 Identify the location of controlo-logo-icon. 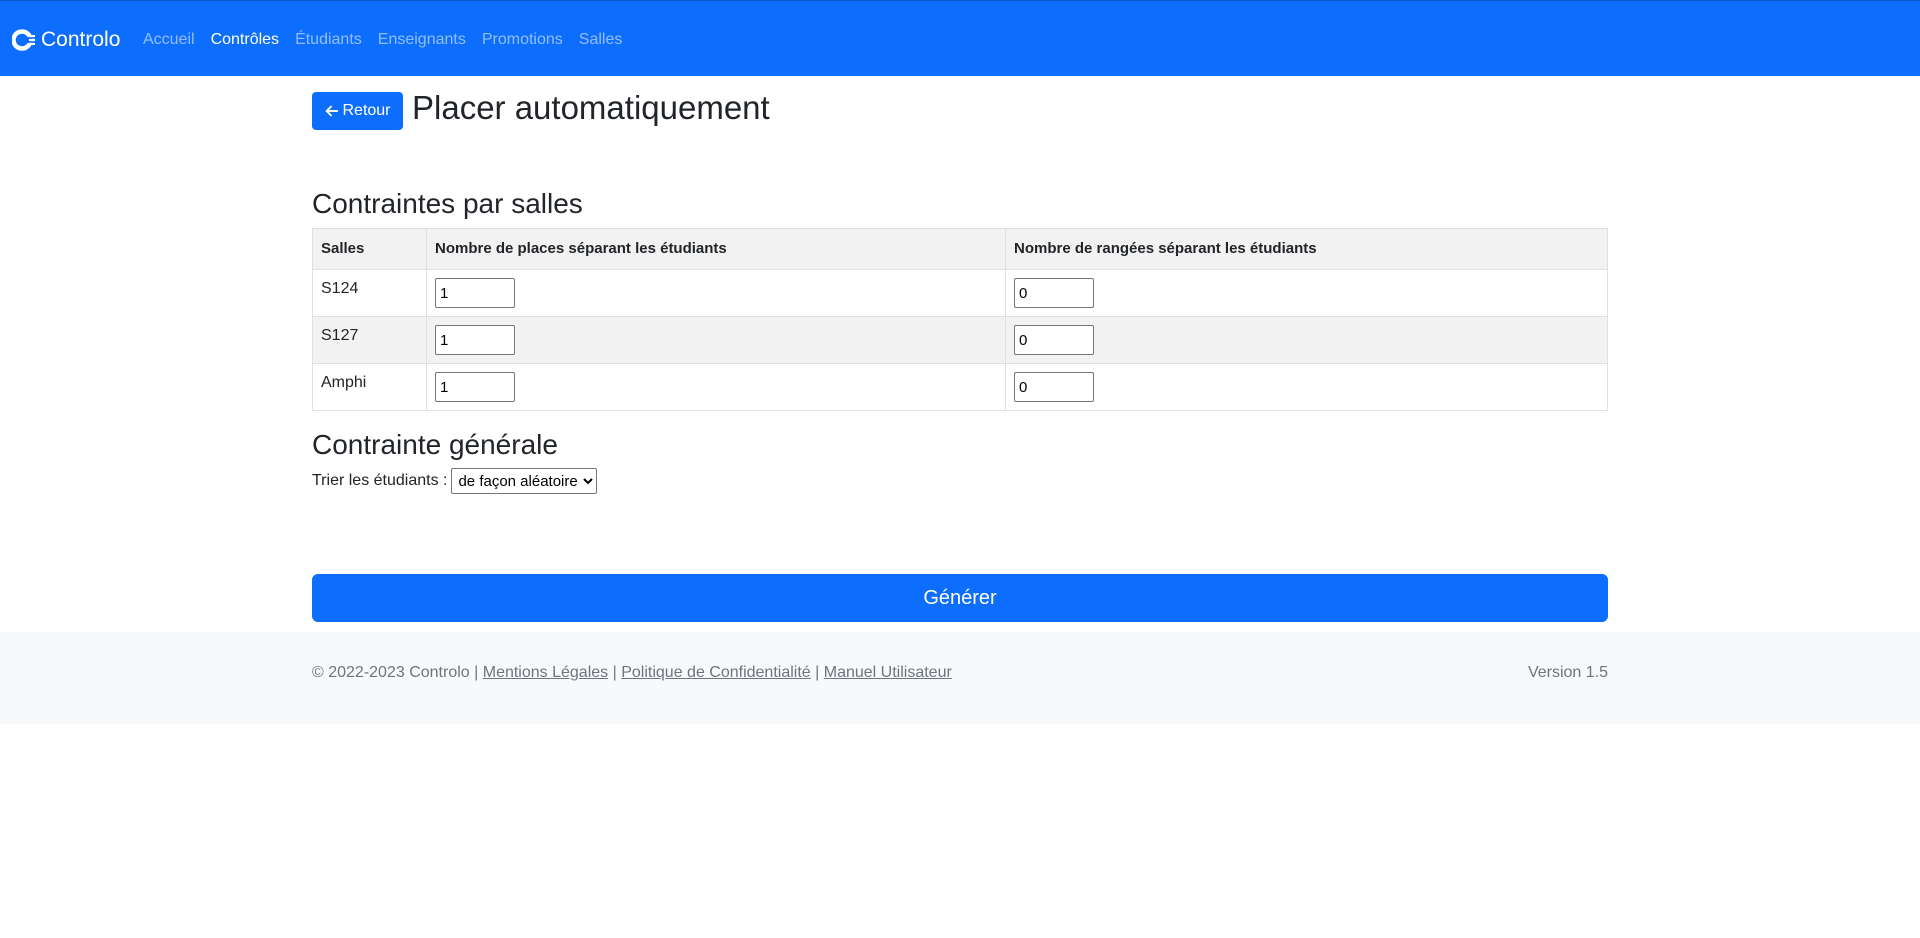
(24, 40).